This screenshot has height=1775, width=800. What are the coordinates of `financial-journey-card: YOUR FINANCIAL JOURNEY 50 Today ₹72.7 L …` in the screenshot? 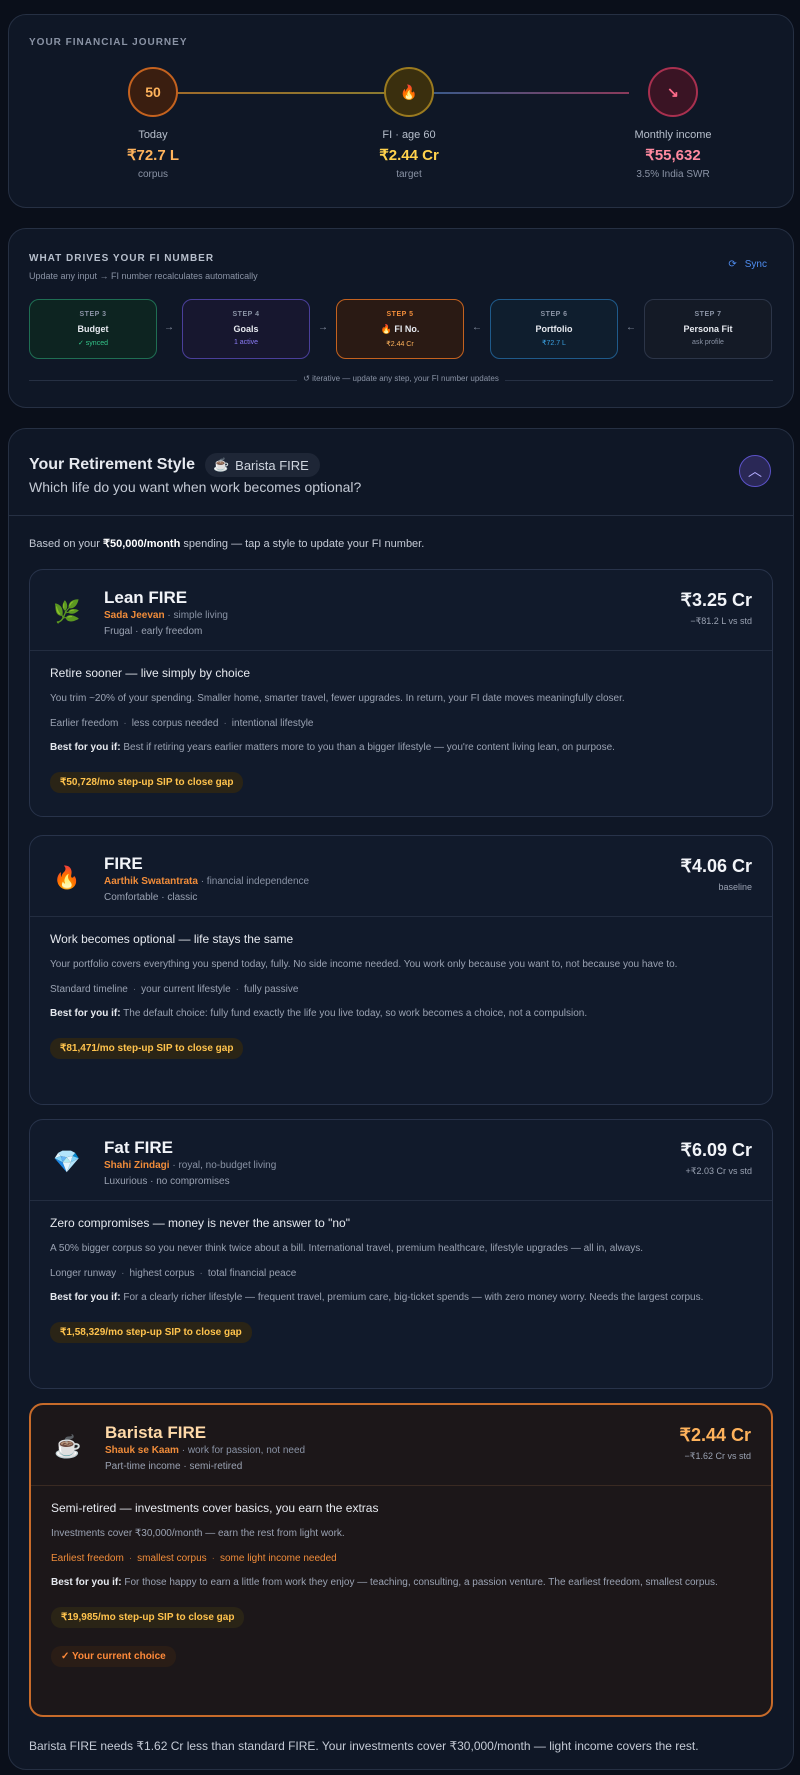 It's located at (401, 111).